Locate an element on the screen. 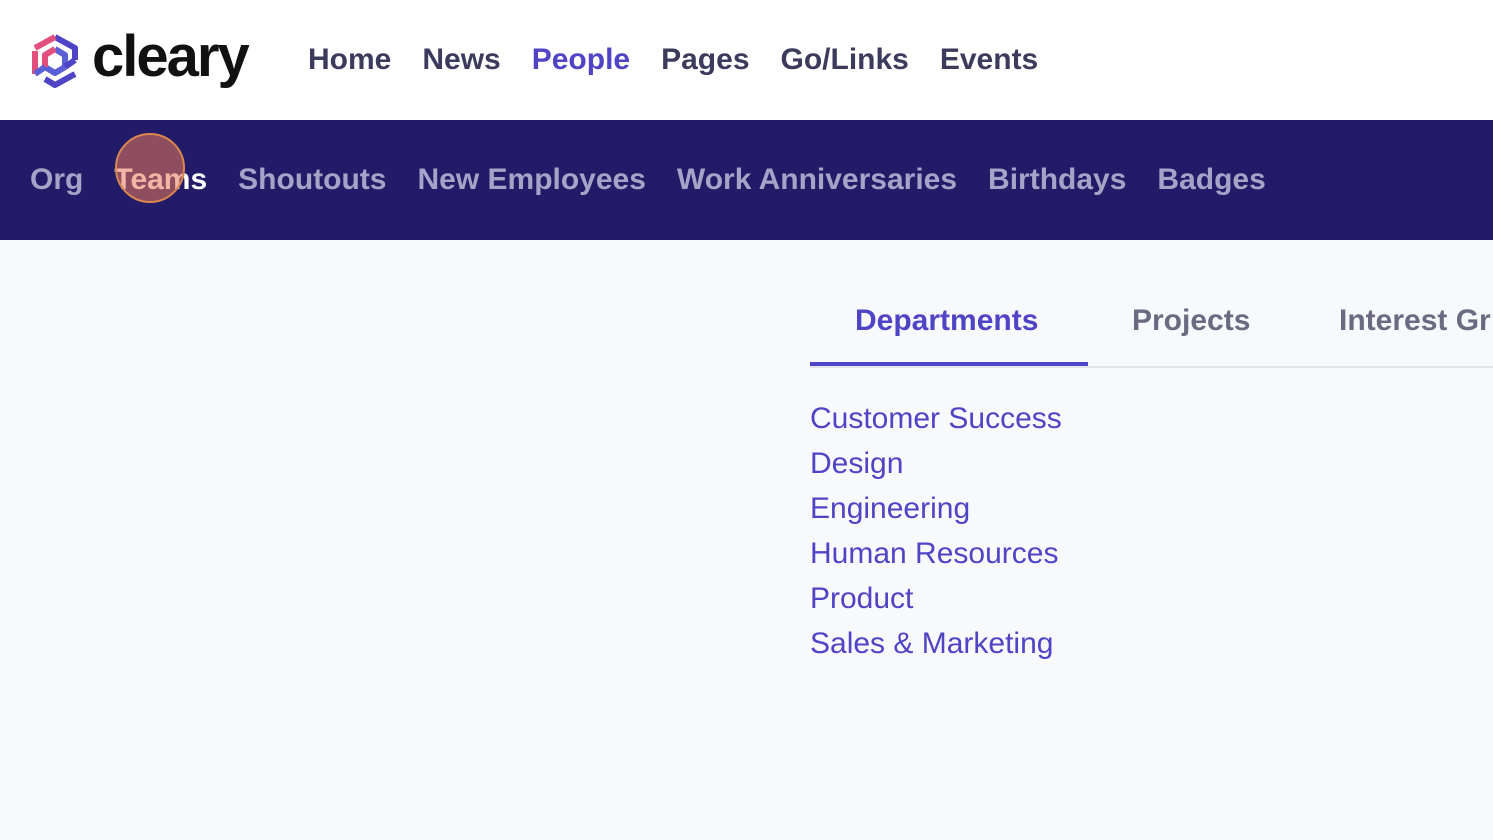 This screenshot has height=840, width=1493. tab-projects: Projects is located at coordinates (1191, 321).